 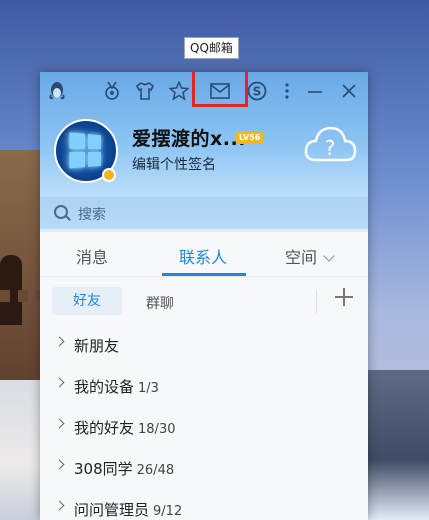 What do you see at coordinates (344, 297) in the screenshot?
I see `add-icon` at bounding box center [344, 297].